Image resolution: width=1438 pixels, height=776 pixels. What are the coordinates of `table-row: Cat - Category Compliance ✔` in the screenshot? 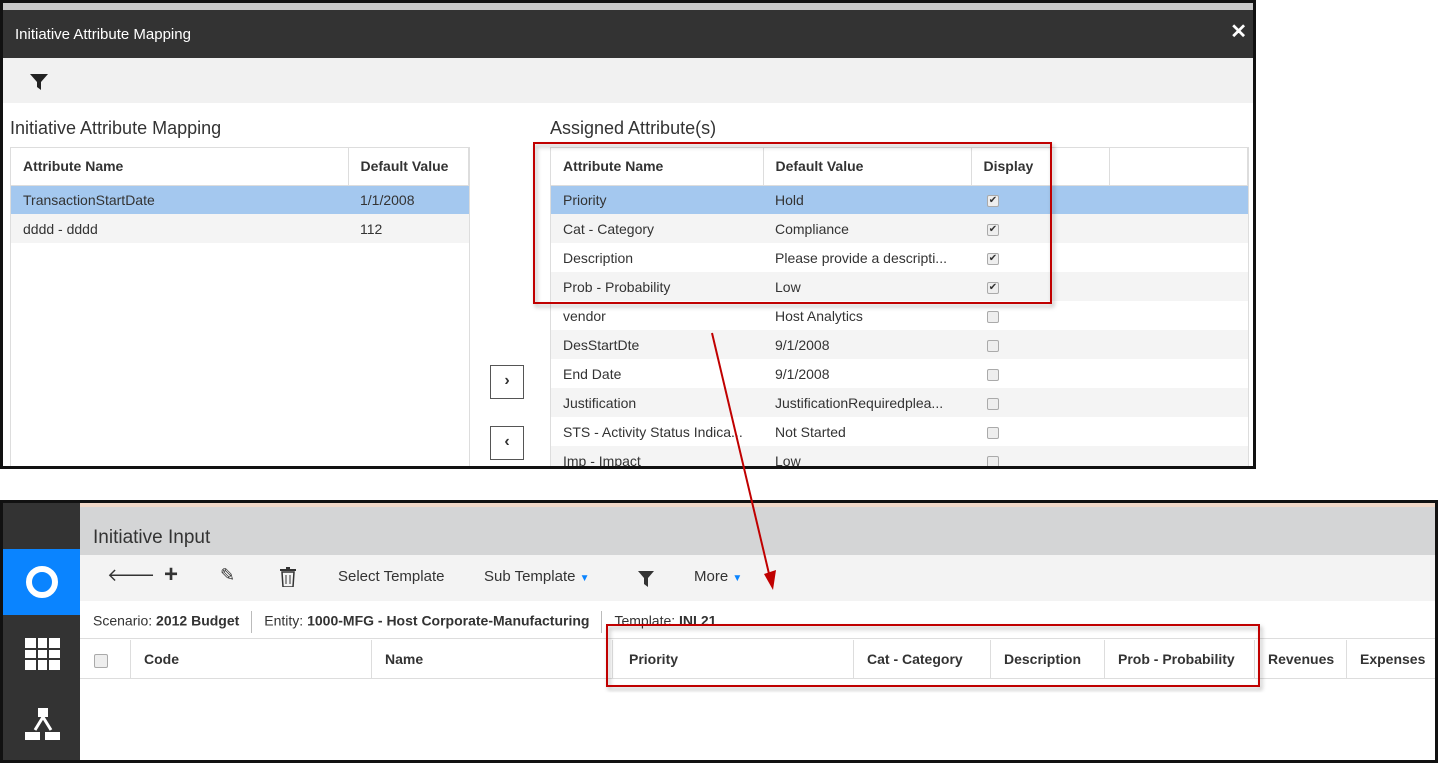 It's located at (899, 228).